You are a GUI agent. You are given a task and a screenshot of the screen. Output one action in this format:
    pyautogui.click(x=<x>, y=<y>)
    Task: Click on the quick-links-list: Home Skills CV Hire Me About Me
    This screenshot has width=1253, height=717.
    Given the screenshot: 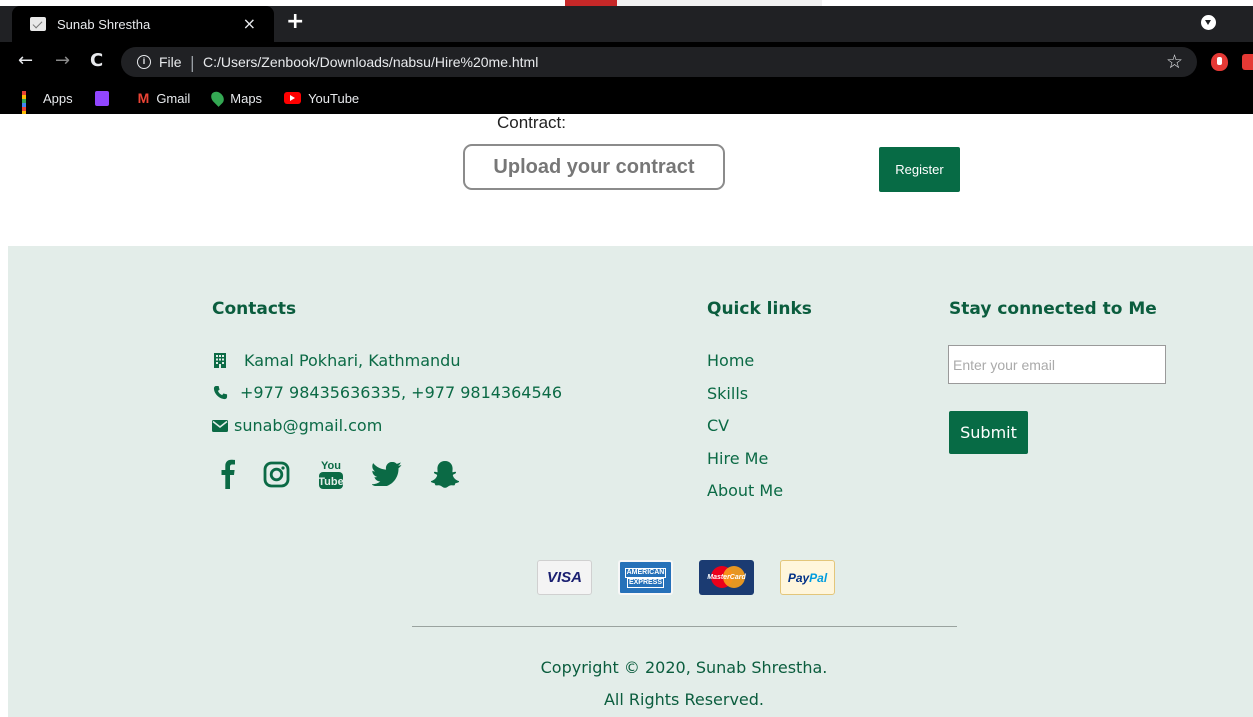 What is the action you would take?
    pyautogui.click(x=745, y=432)
    